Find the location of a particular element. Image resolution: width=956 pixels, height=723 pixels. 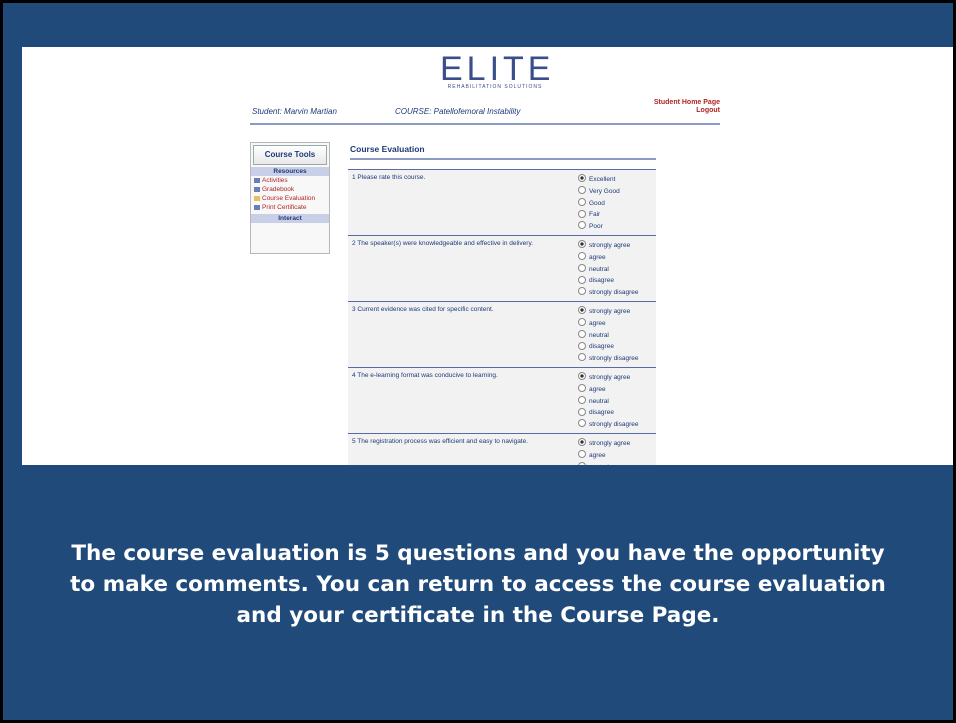

evaluation-title: Course Evaluation is located at coordinates (503, 152).